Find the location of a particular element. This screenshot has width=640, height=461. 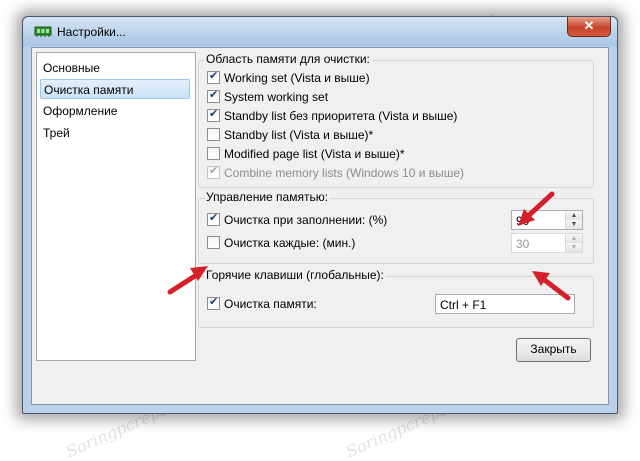

checkbox-disabled-icon is located at coordinates (213, 171).